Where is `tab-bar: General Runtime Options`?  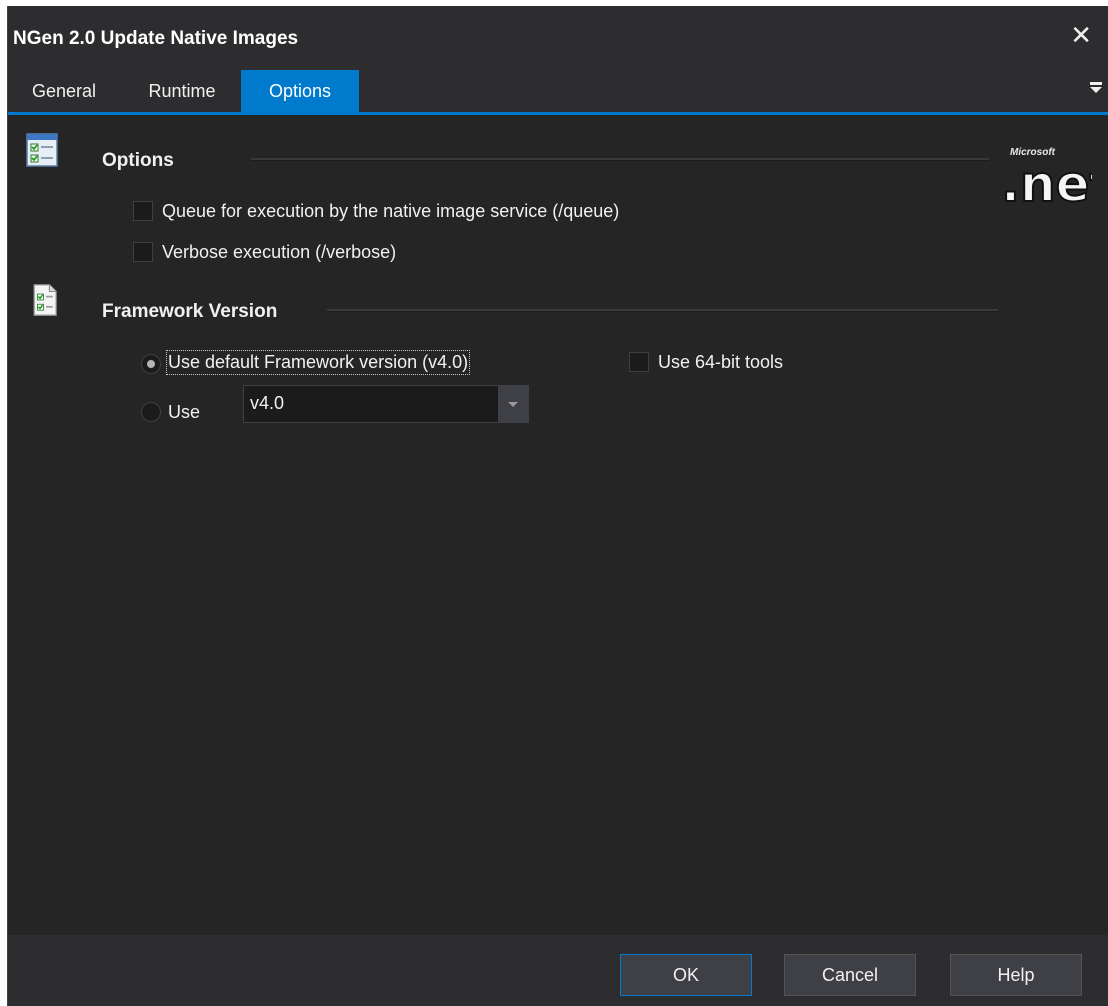
tab-bar: General Runtime Options is located at coordinates (558, 91).